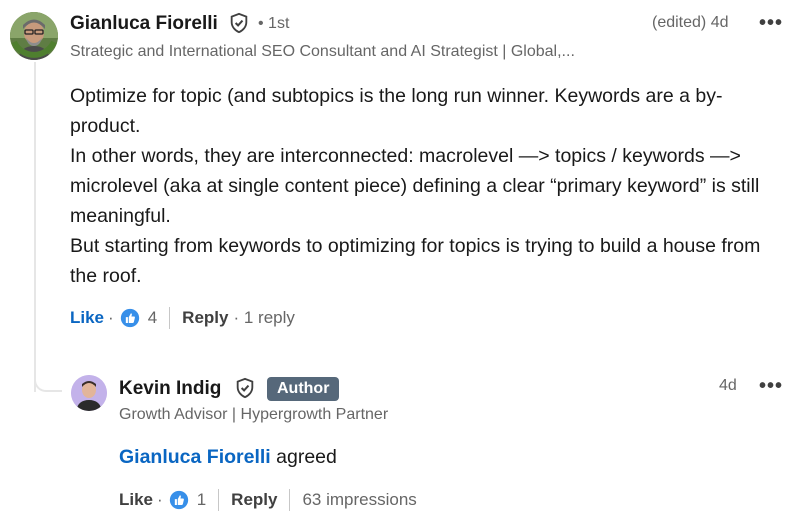 This screenshot has height=523, width=803. What do you see at coordinates (201, 500) in the screenshot?
I see `reaction-count: 1` at bounding box center [201, 500].